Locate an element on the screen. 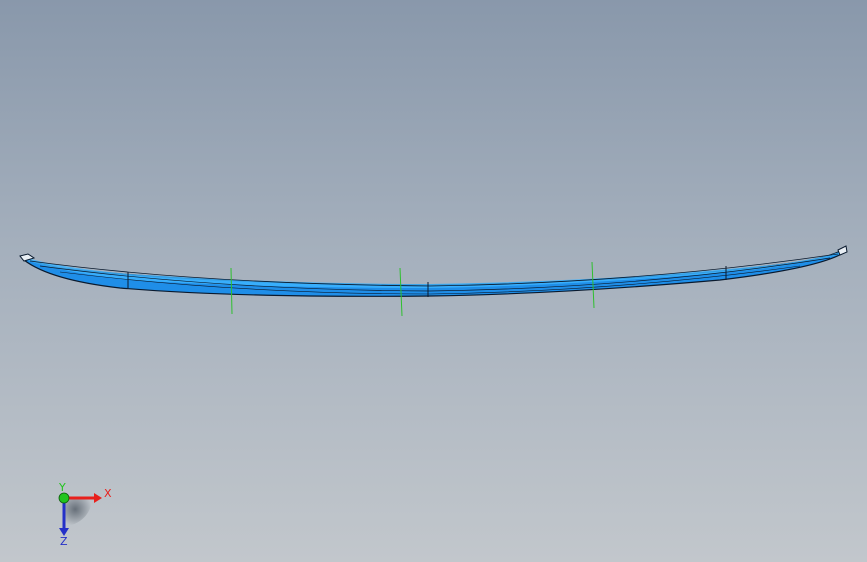  right-eye-tip is located at coordinates (842, 250).